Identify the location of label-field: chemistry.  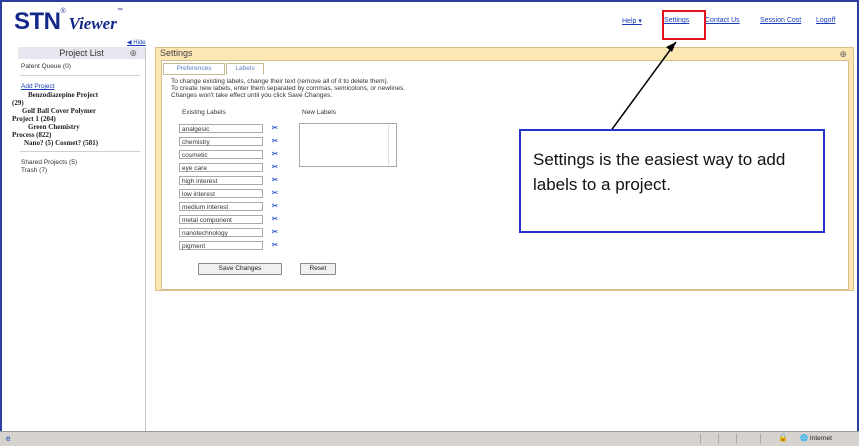
(221, 141).